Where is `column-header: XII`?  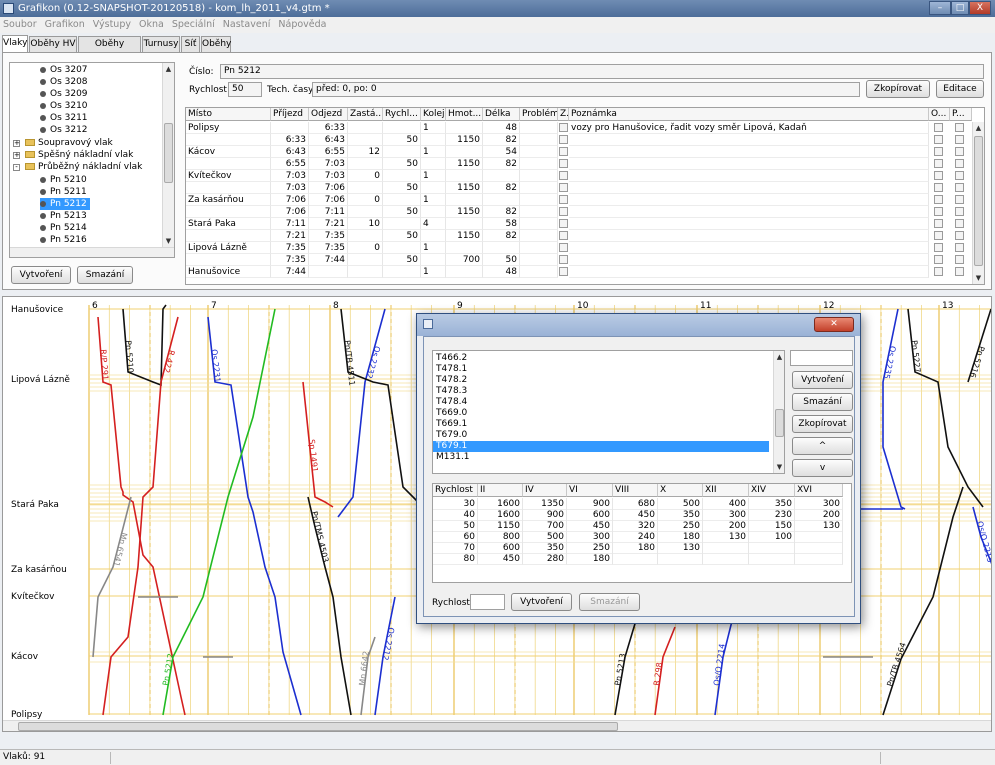 column-header: XII is located at coordinates (726, 490).